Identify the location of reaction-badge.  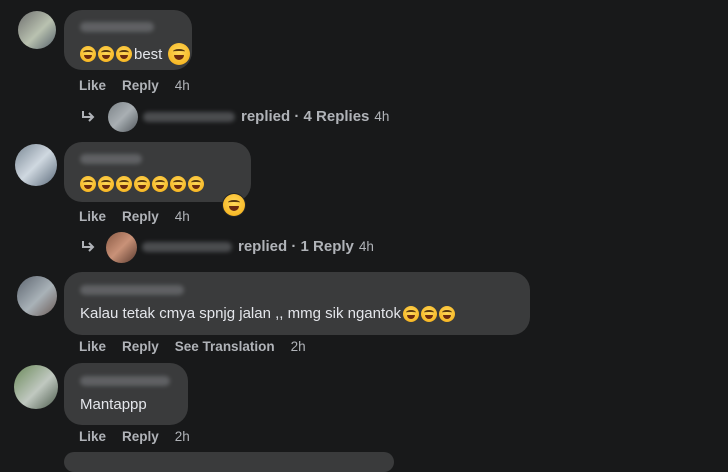
(234, 205).